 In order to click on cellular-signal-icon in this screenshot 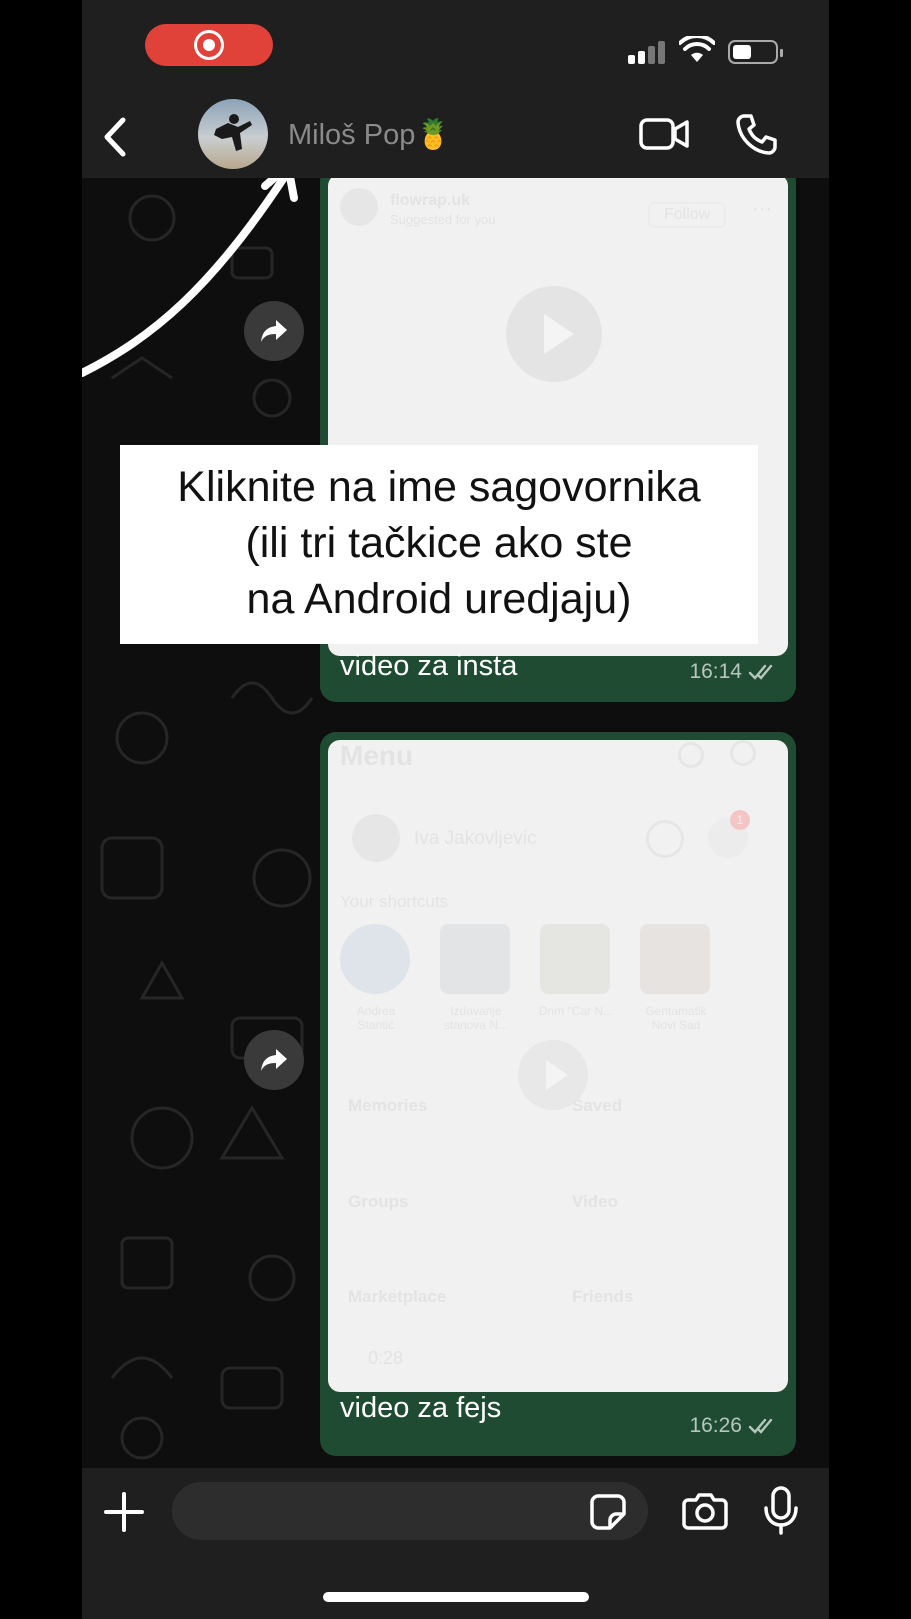, I will do `click(648, 52)`.